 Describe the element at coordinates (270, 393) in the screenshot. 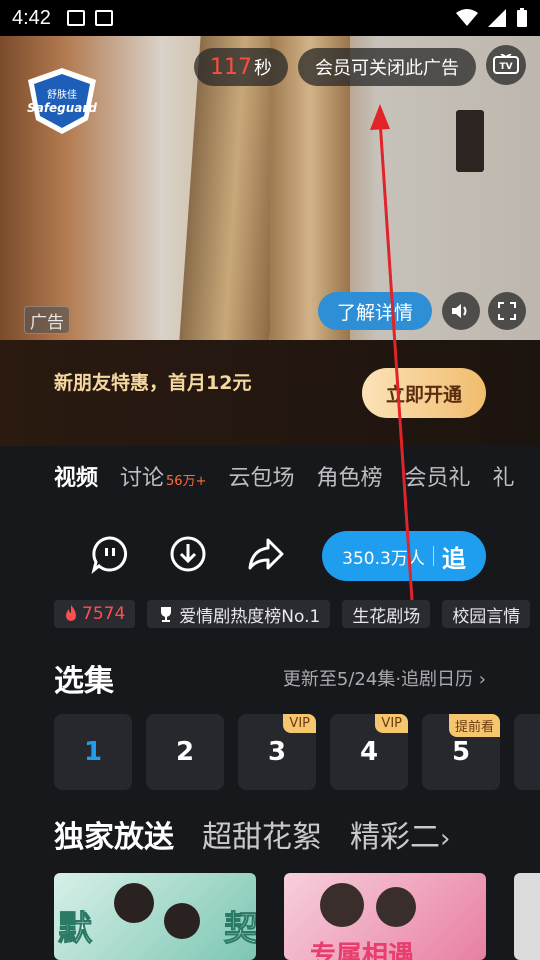

I see `promo-bar: 新朋友特惠，首月12元 立即开通` at that location.